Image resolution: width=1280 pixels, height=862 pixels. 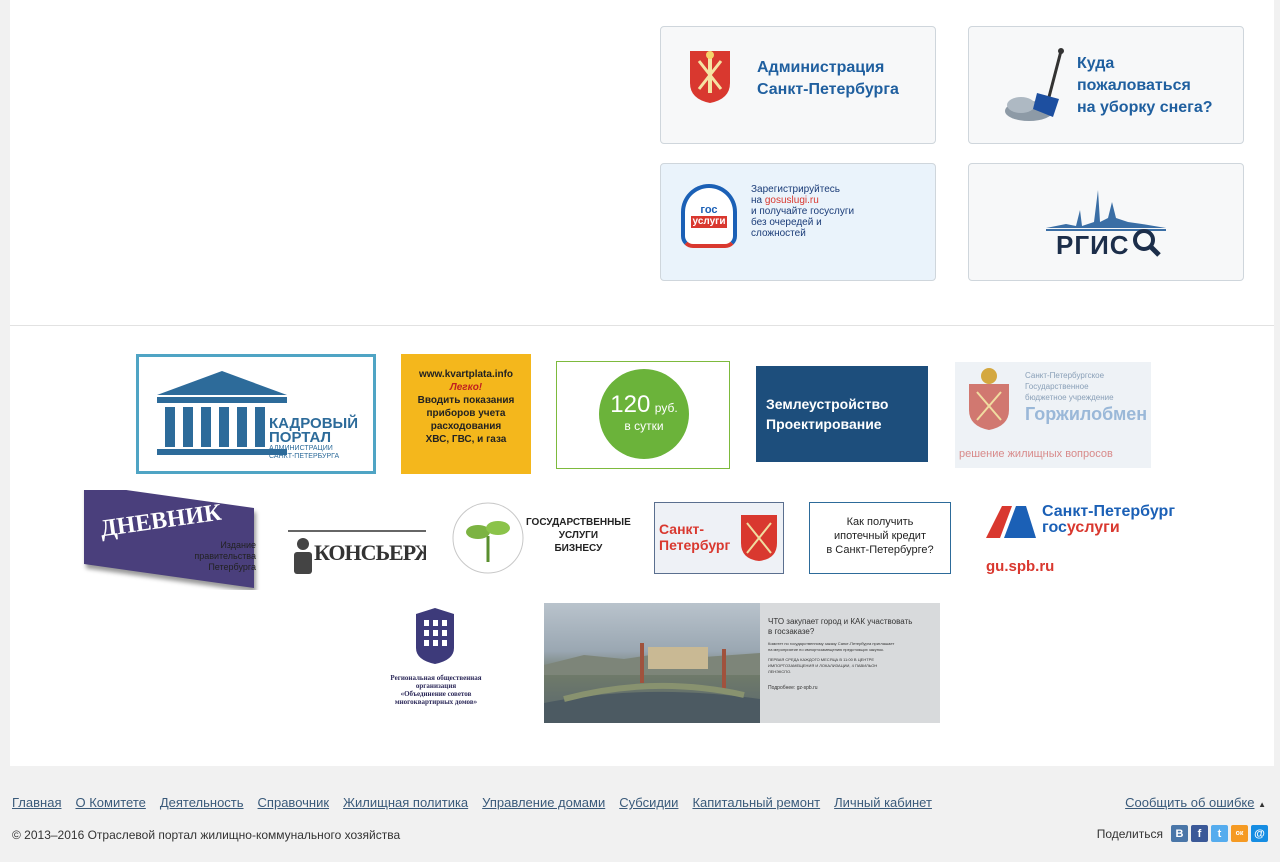 I want to click on banner-dnevnik: ДНЕВНИК Издание правительства Петербурга, so click(x=171, y=540).